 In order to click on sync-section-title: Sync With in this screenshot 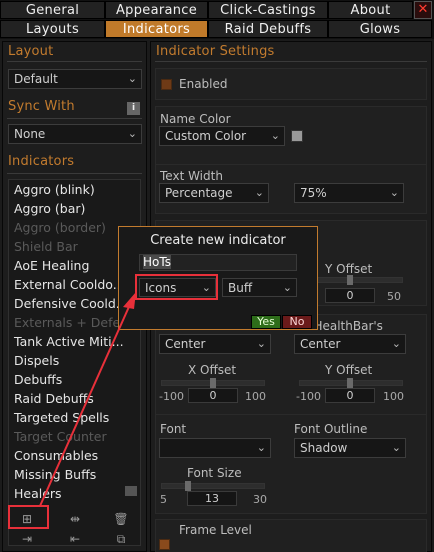, I will do `click(41, 106)`.